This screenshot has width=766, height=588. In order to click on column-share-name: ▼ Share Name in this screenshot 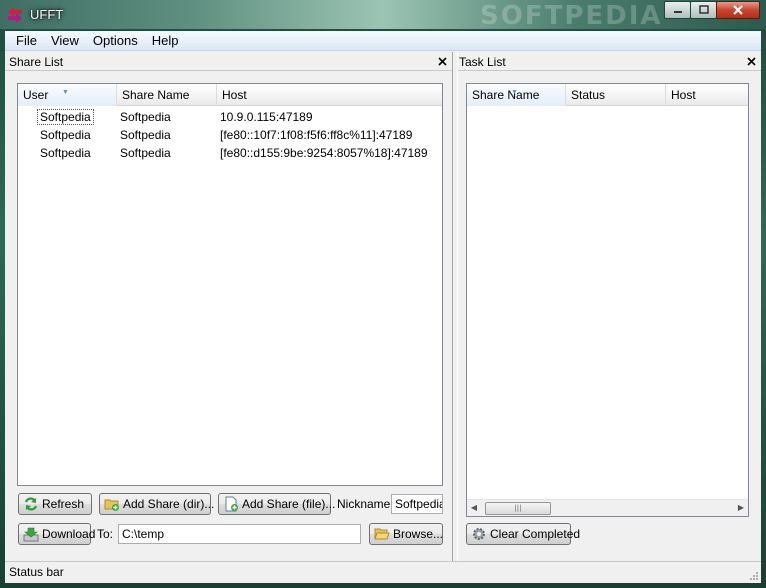, I will do `click(516, 95)`.